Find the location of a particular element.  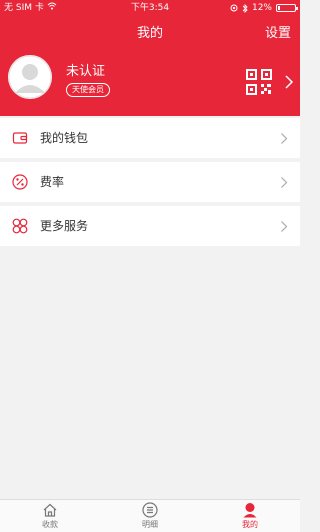

tab-label-mine: 我的 is located at coordinates (250, 524).